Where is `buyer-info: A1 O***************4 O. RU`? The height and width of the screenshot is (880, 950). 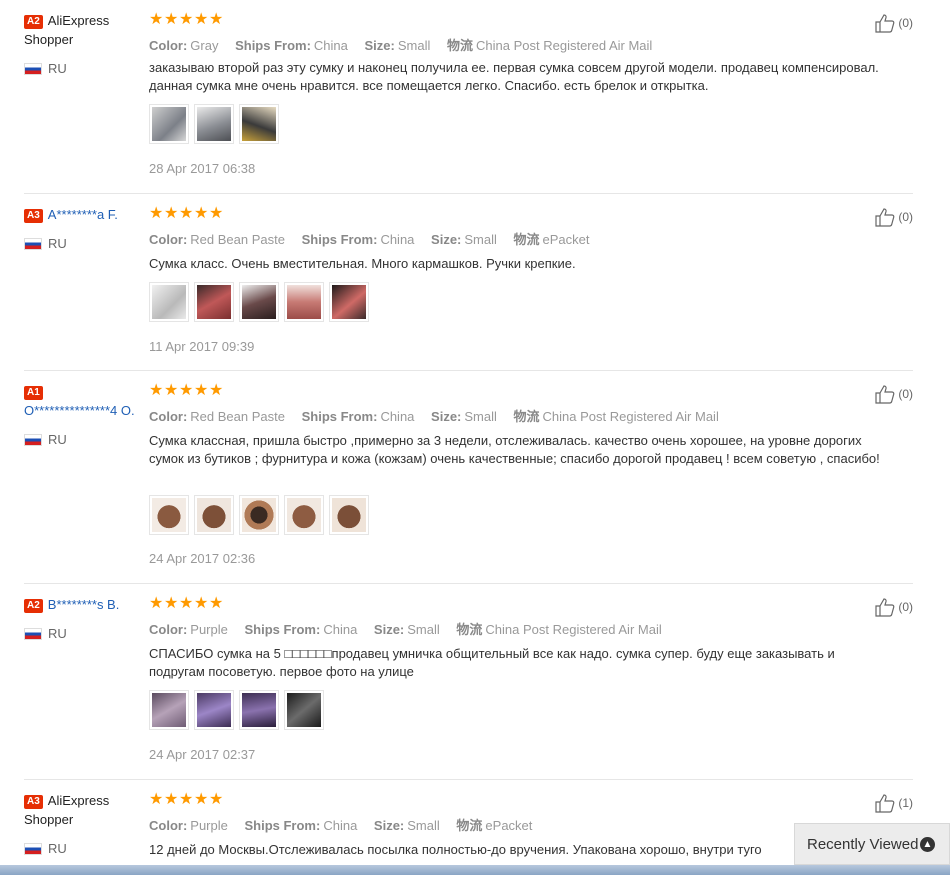 buyer-info: A1 O***************4 O. RU is located at coordinates (84, 415).